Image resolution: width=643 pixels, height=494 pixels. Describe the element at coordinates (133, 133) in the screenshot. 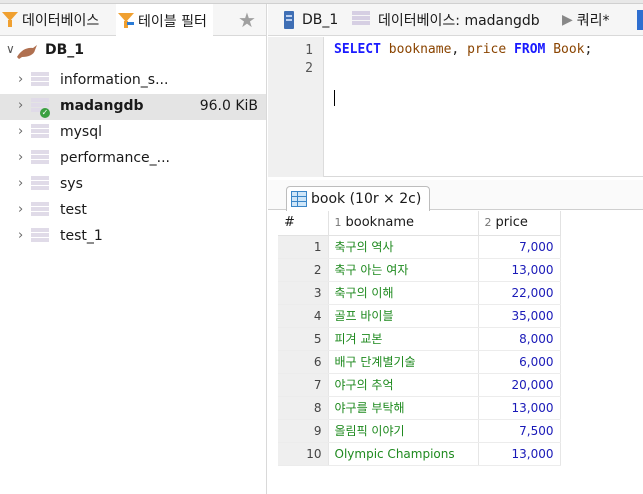

I see `tree-item-mysql: › mysql` at that location.